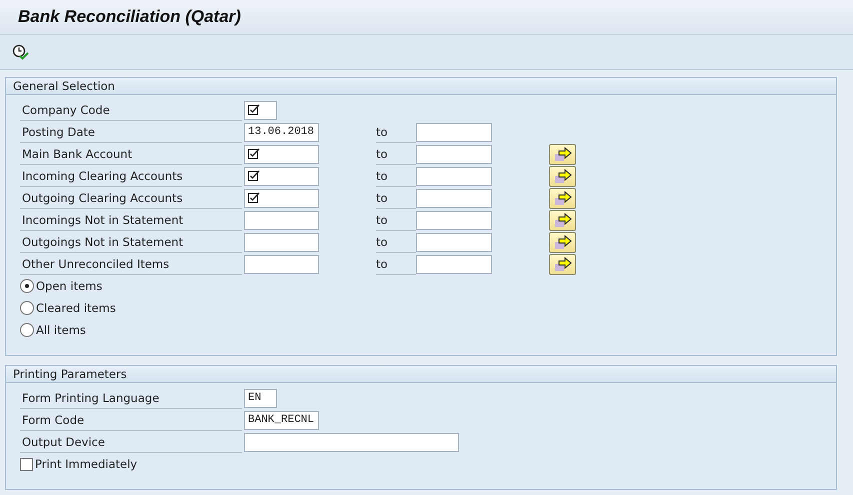 The image size is (853, 495). Describe the element at coordinates (131, 242) in the screenshot. I see `field-label: Outgoings Not in Statement` at that location.